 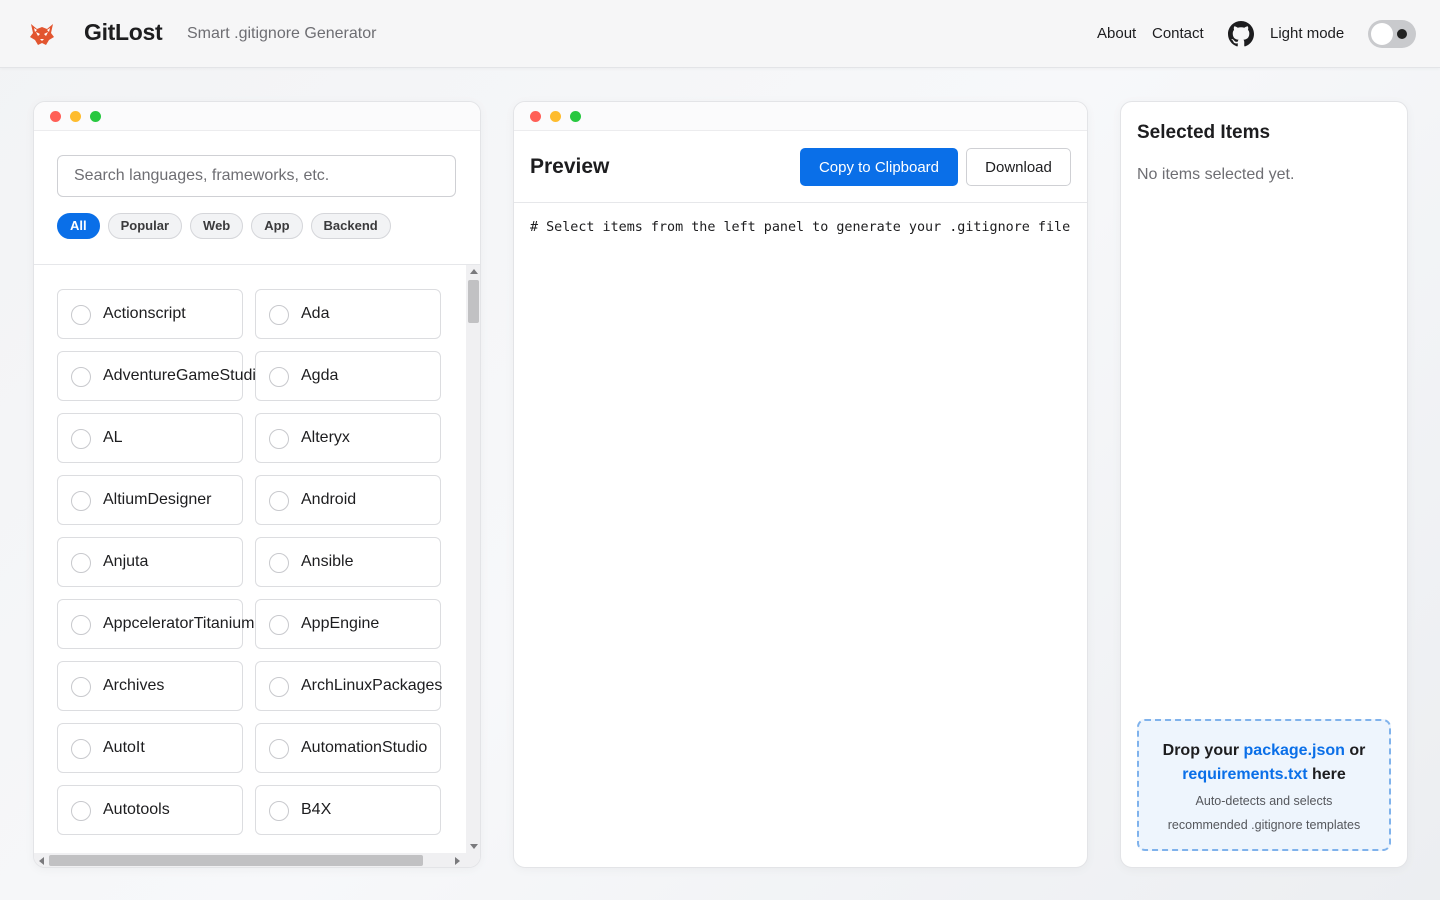 I want to click on brand-name: GitLost, so click(x=123, y=32).